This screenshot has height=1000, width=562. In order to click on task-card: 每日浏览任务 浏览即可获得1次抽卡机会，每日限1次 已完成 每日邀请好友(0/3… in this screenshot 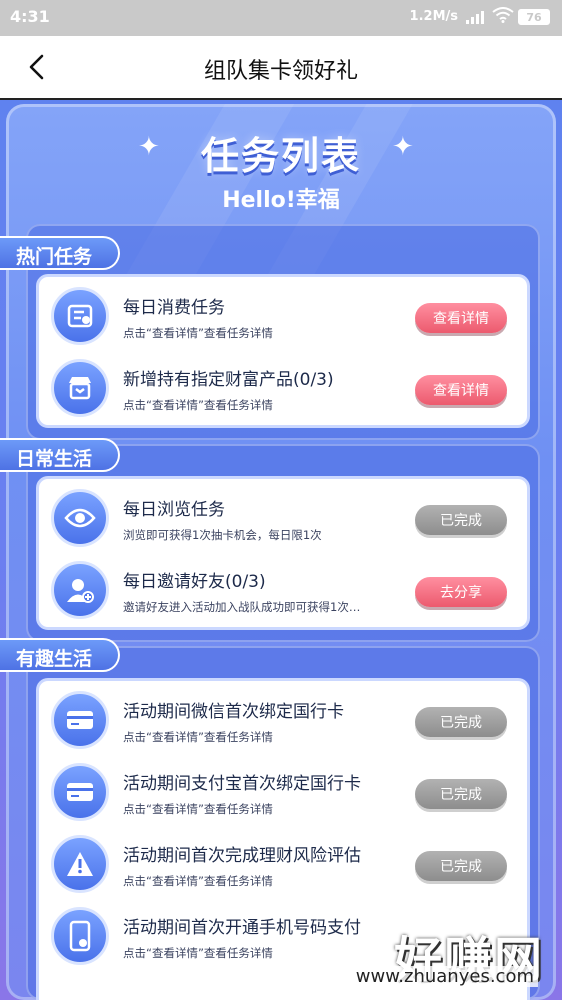, I will do `click(283, 553)`.